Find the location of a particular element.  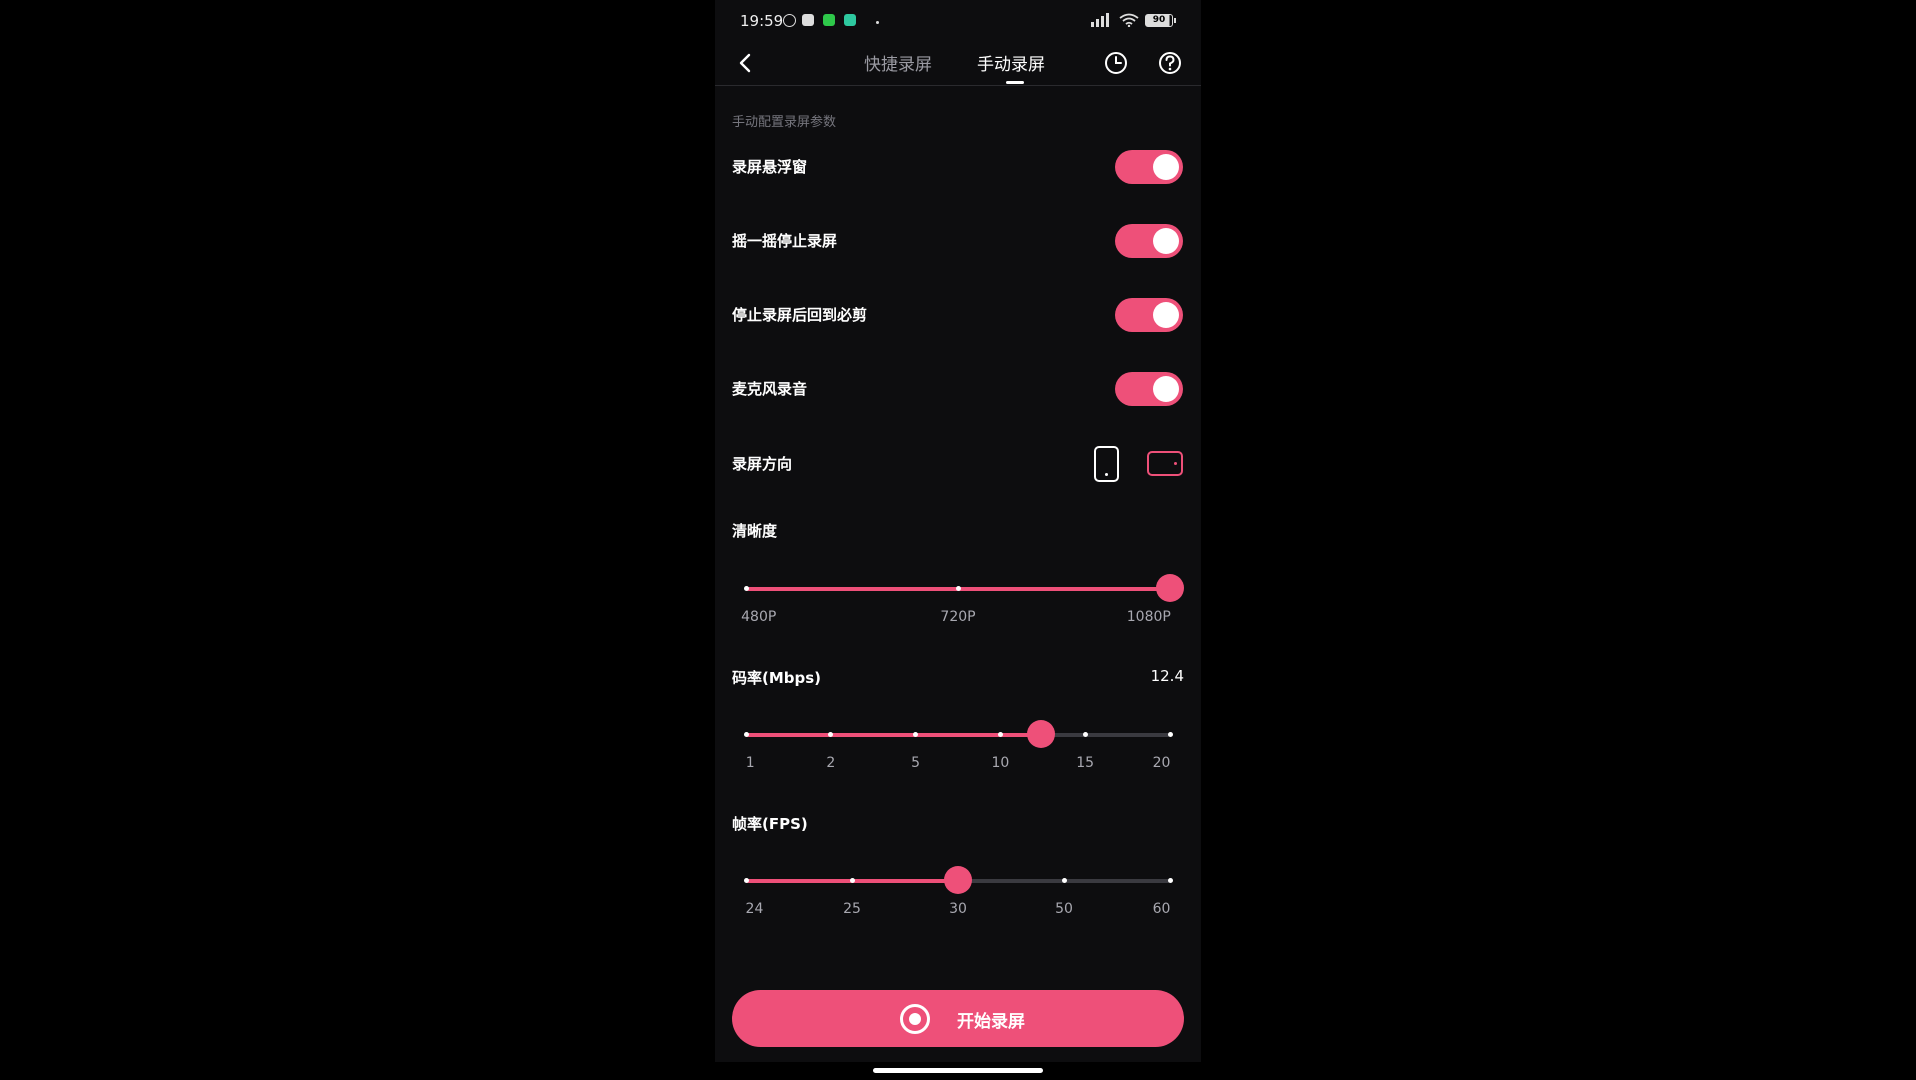

tab-manual-record: 手动录屏 is located at coordinates (1011, 62).